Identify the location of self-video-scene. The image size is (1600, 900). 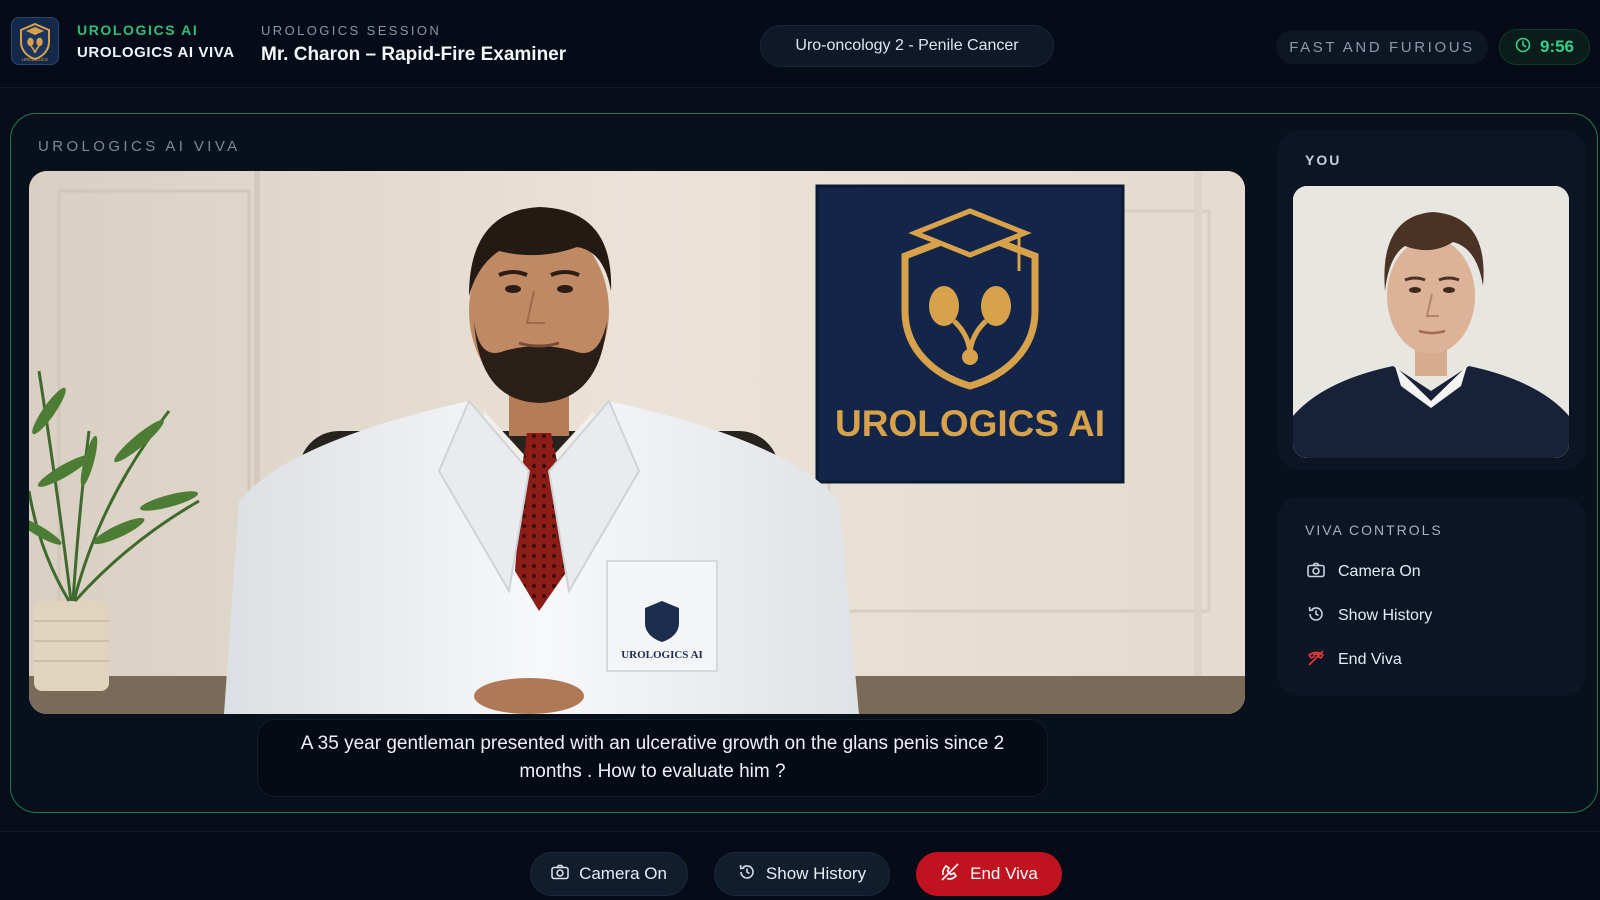
(1431, 322).